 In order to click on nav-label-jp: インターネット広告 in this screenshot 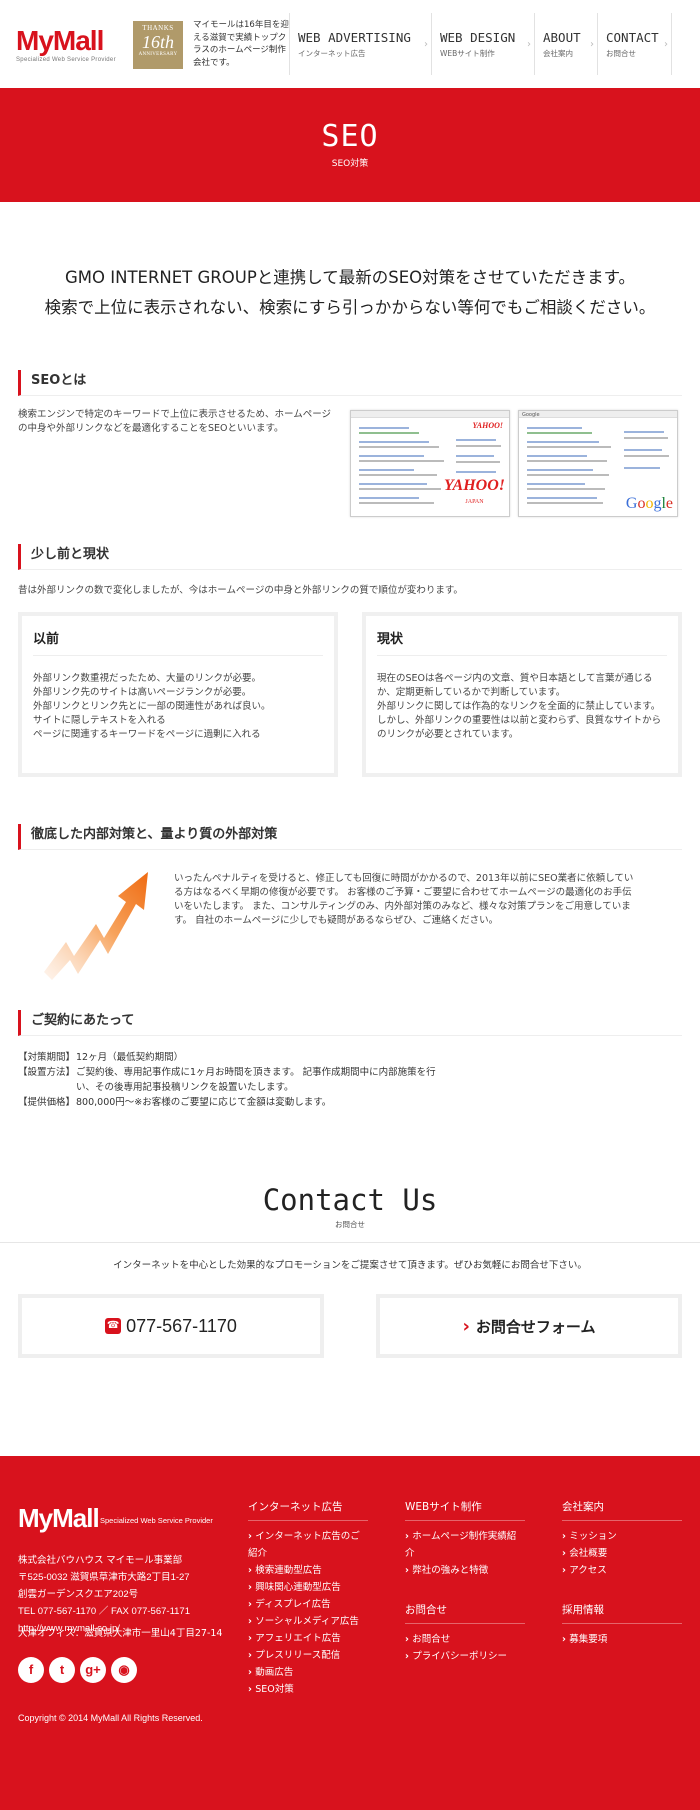, I will do `click(332, 53)`.